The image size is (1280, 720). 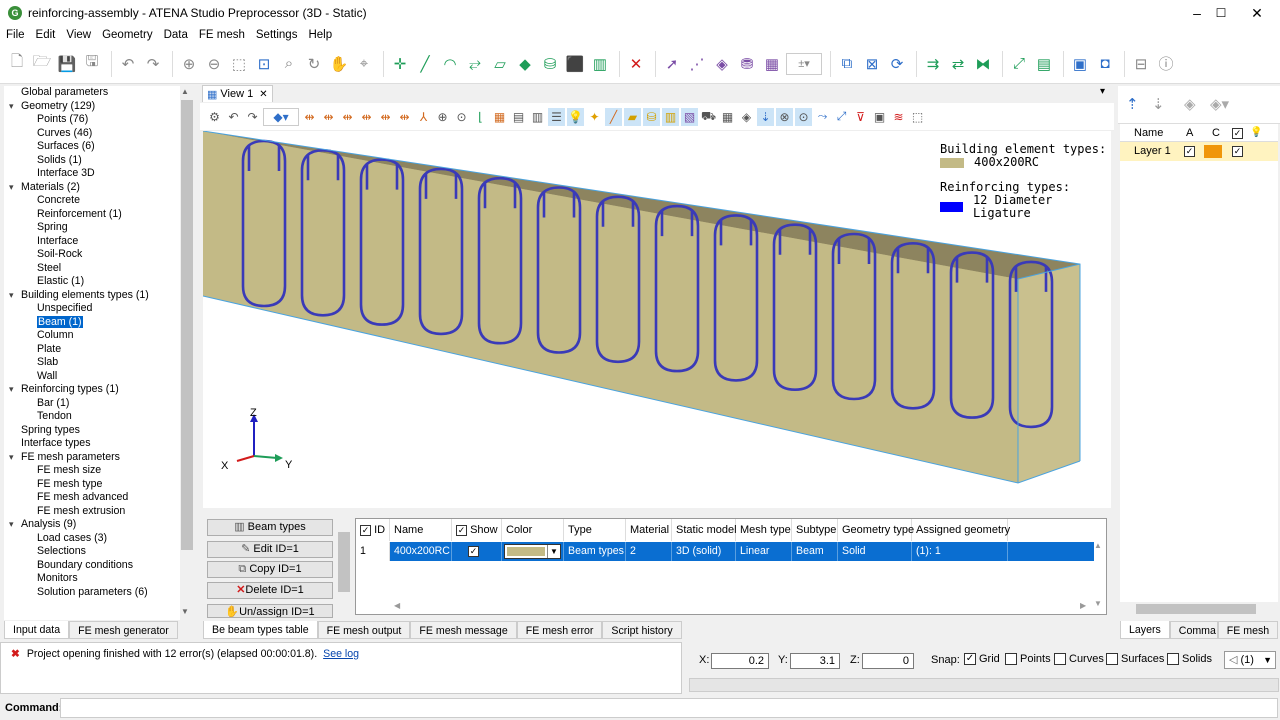 What do you see at coordinates (185, 91) in the screenshot?
I see `scroll-up-icon: ▲` at bounding box center [185, 91].